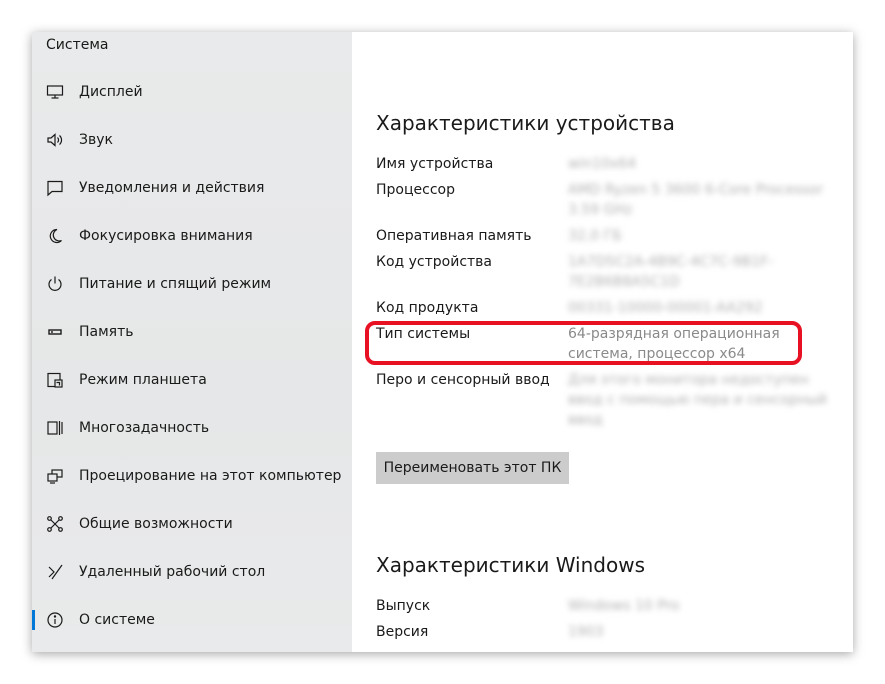  Describe the element at coordinates (55, 572) in the screenshot. I see `remote-desktop-icon` at that location.